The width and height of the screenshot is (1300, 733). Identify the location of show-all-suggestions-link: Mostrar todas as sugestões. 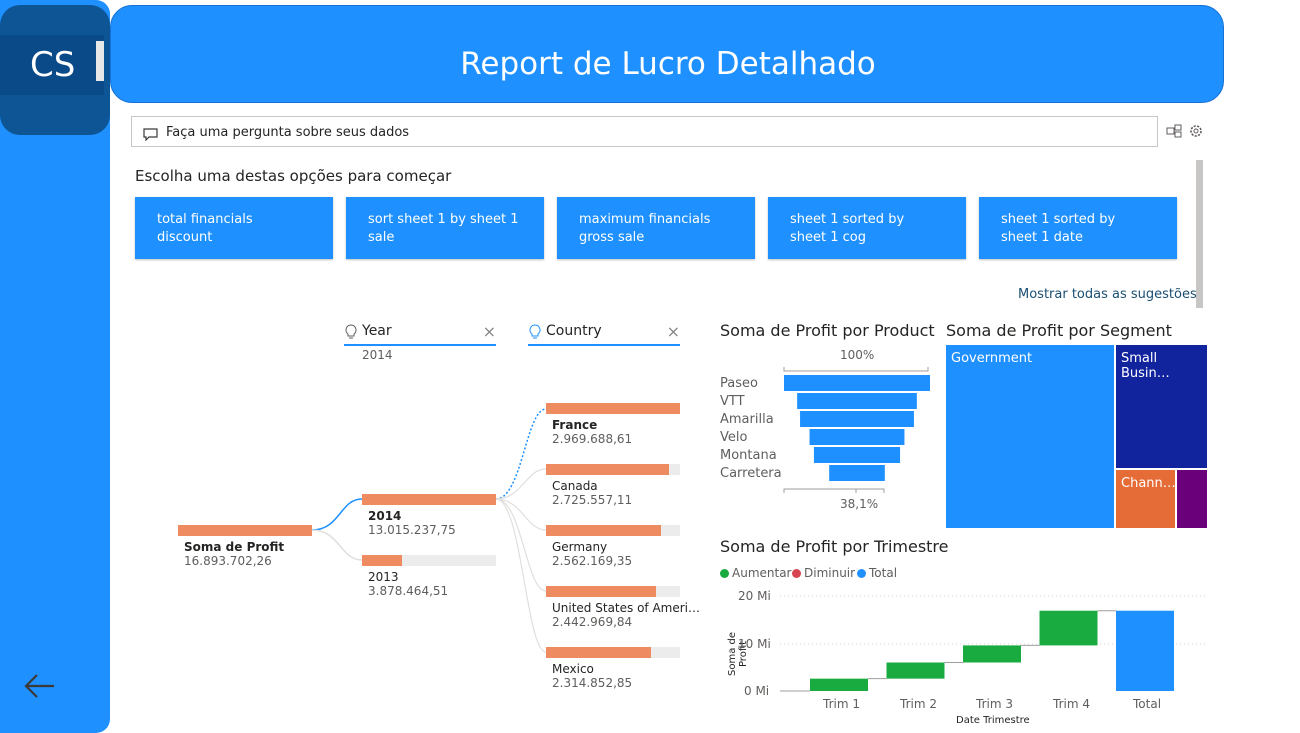
(1107, 294).